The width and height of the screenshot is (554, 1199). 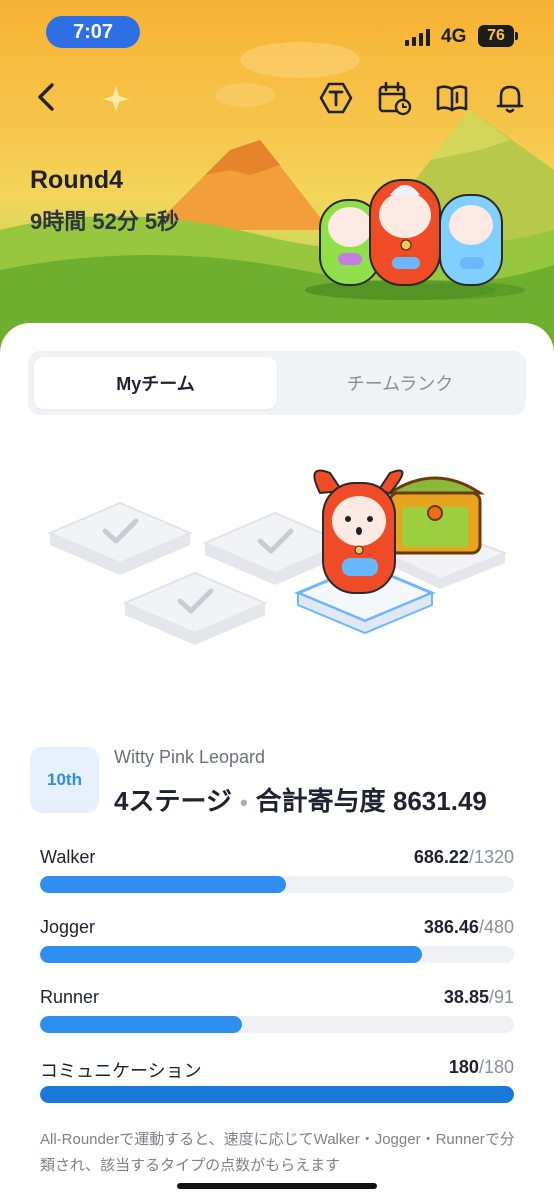 I want to click on progress-row-walker: Walker 686.22/1320, so click(x=277, y=878).